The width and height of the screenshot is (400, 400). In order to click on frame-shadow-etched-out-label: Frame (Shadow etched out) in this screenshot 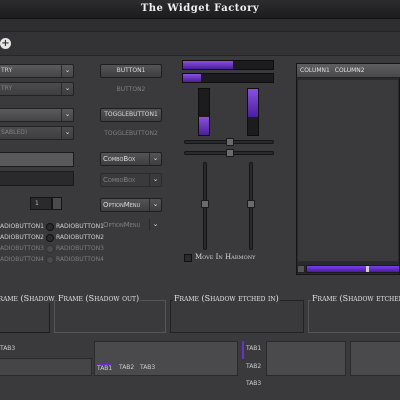, I will do `click(355, 298)`.